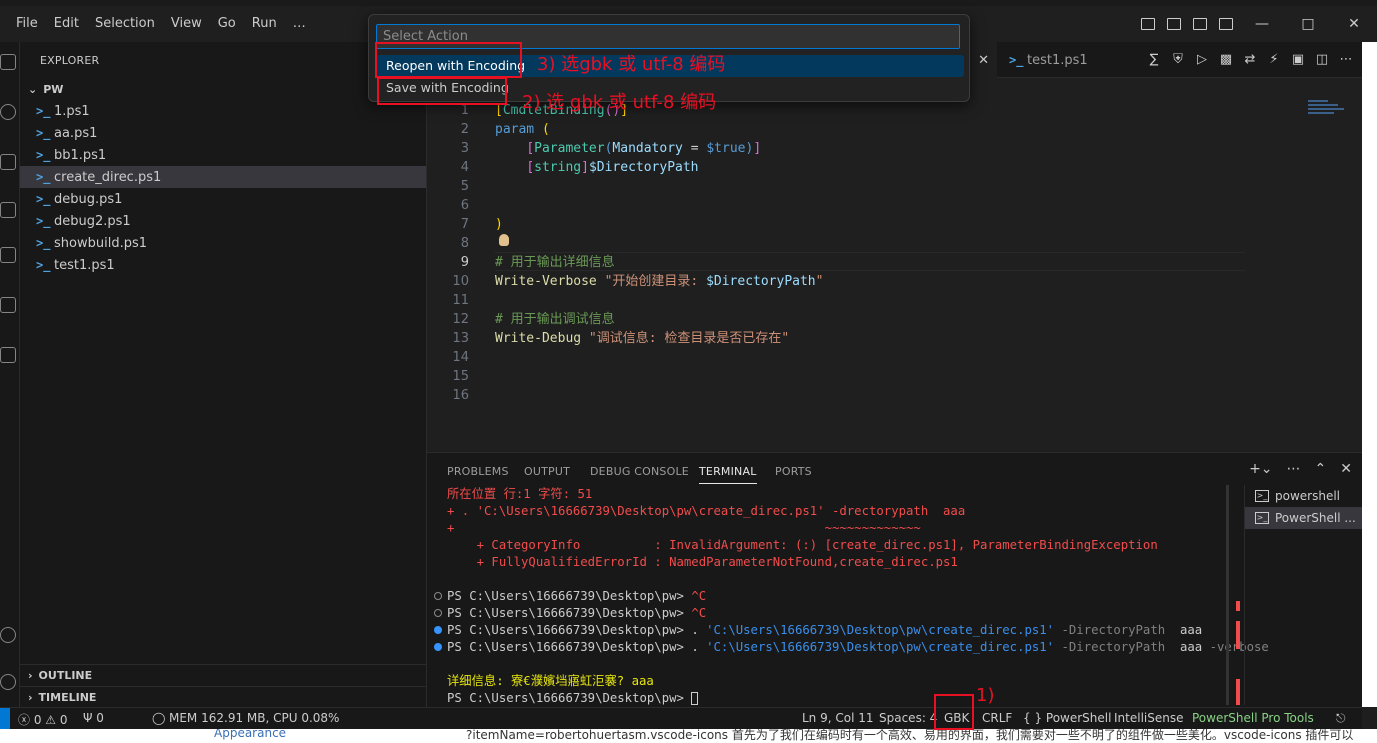  Describe the element at coordinates (639, 471) in the screenshot. I see `tab-debug-console: DEBUG CONSOLE` at that location.